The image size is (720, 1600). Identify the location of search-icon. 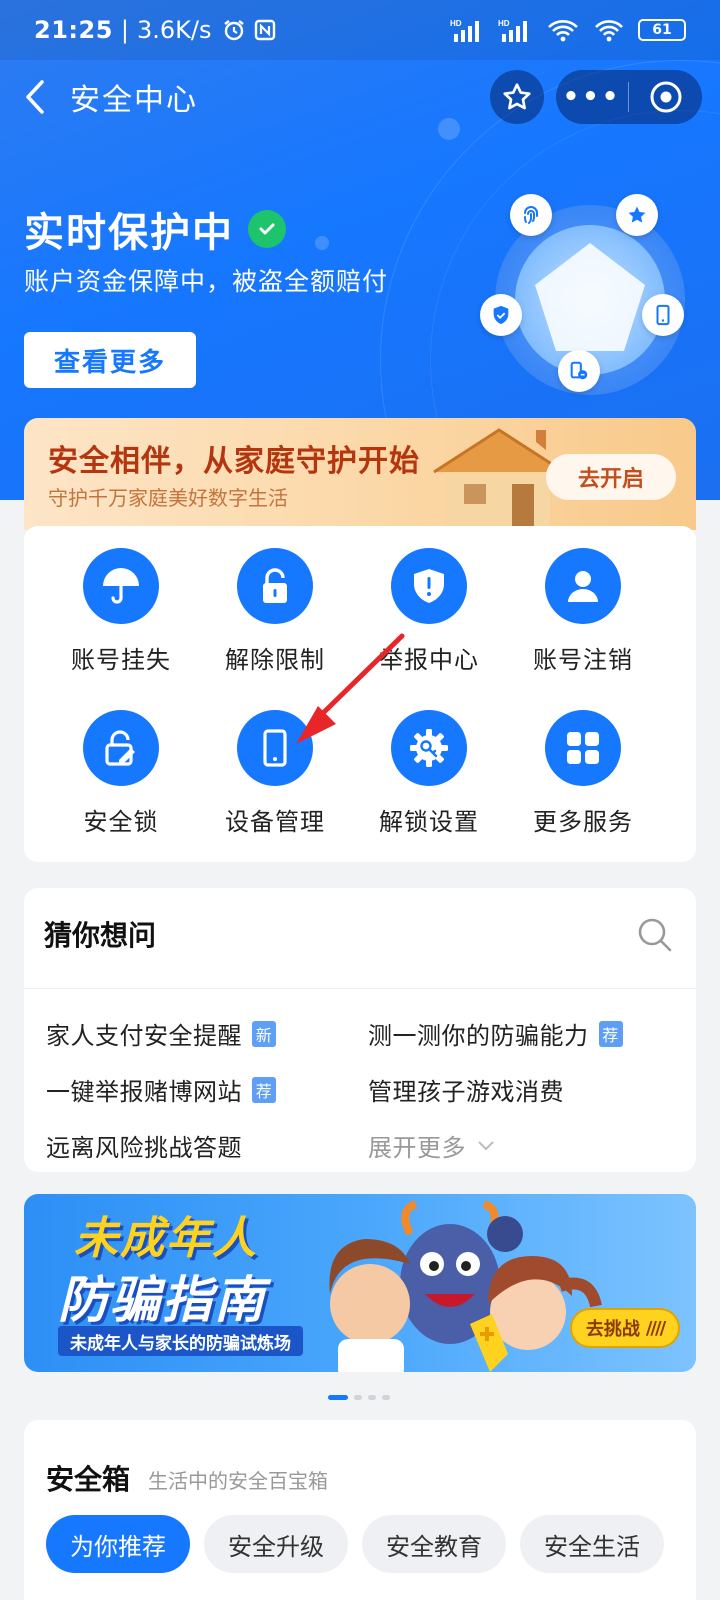
(655, 935).